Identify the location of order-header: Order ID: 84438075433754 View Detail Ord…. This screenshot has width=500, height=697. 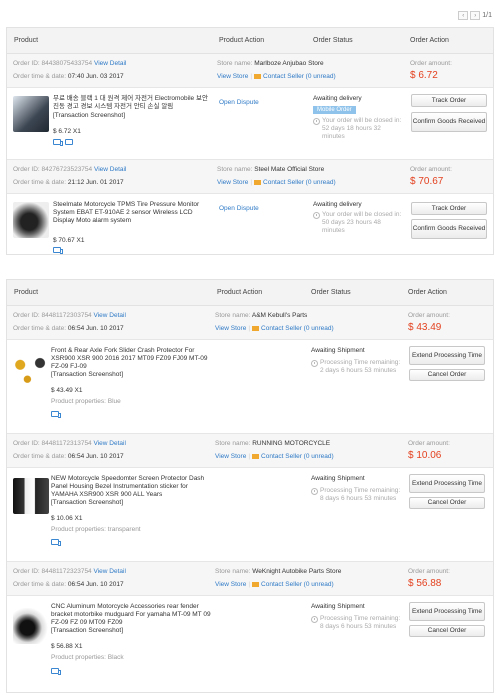
(250, 71).